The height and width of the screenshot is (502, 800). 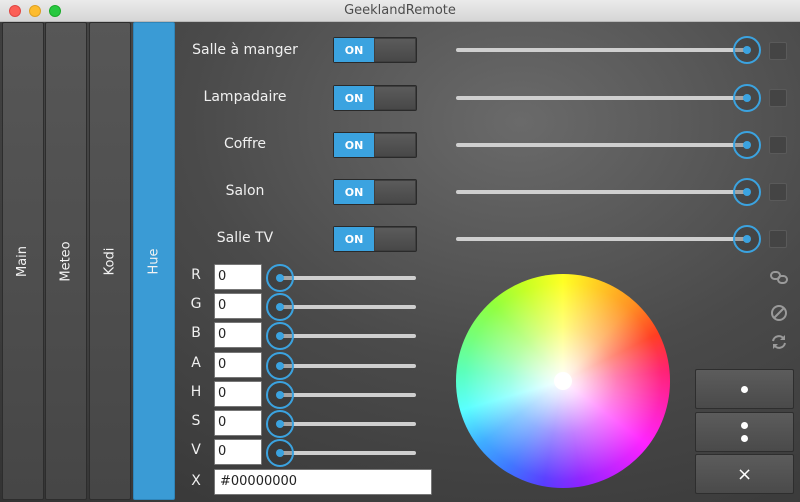 What do you see at coordinates (778, 98) in the screenshot?
I see `light-checkbox-lampadaire` at bounding box center [778, 98].